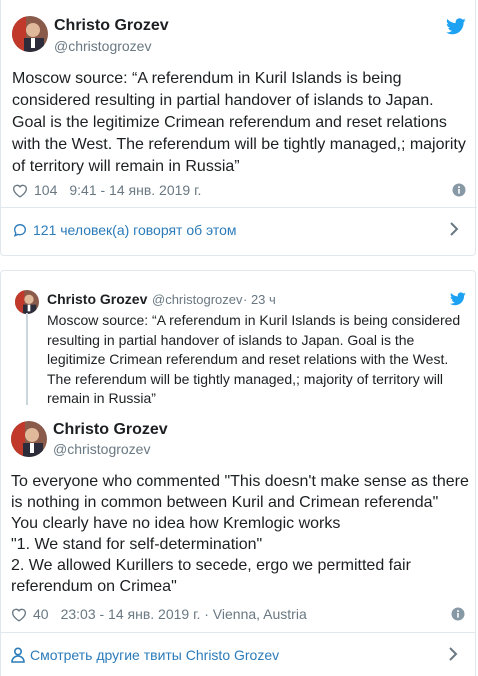 The image size is (478, 676). What do you see at coordinates (259, 299) in the screenshot?
I see `quoted-time: · 23 ч` at bounding box center [259, 299].